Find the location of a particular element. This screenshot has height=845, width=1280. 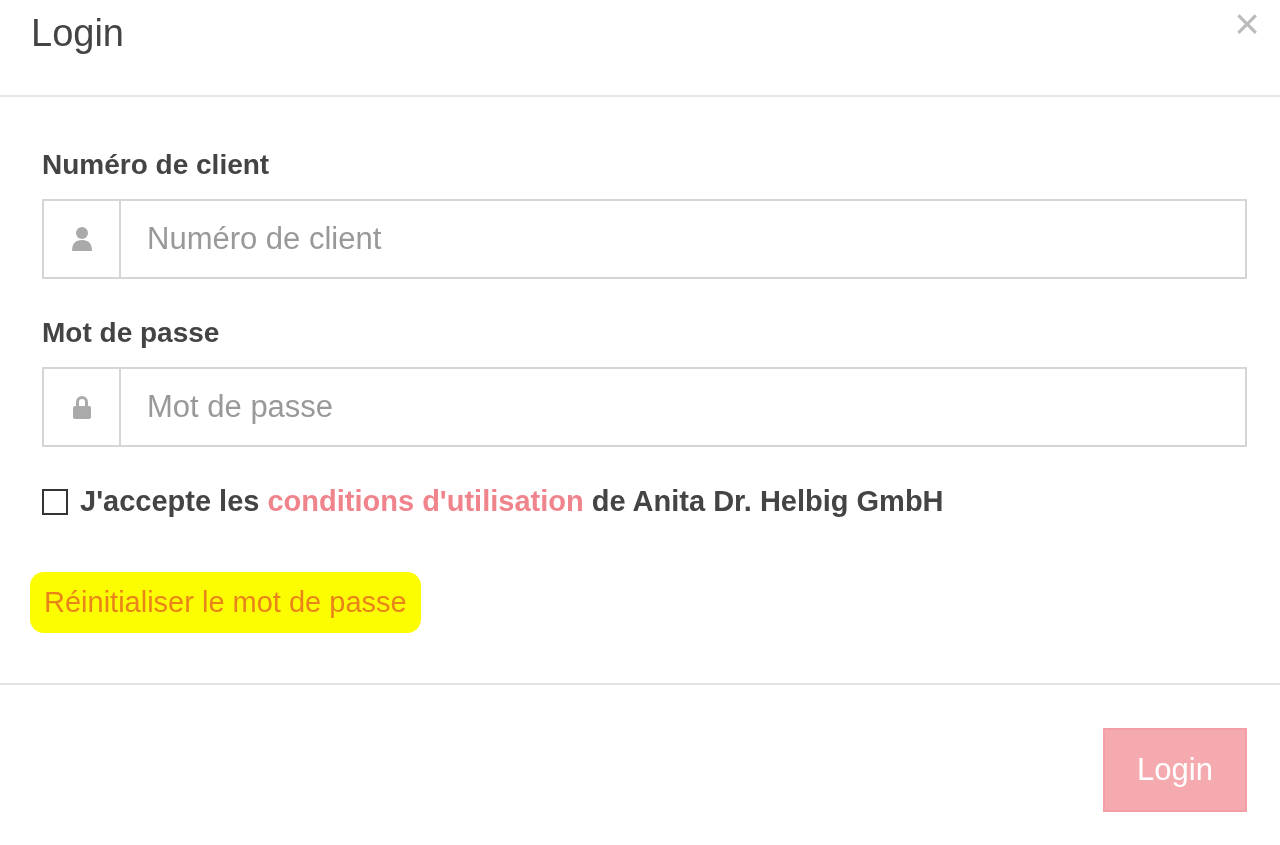

close-button: × is located at coordinates (1247, 24).